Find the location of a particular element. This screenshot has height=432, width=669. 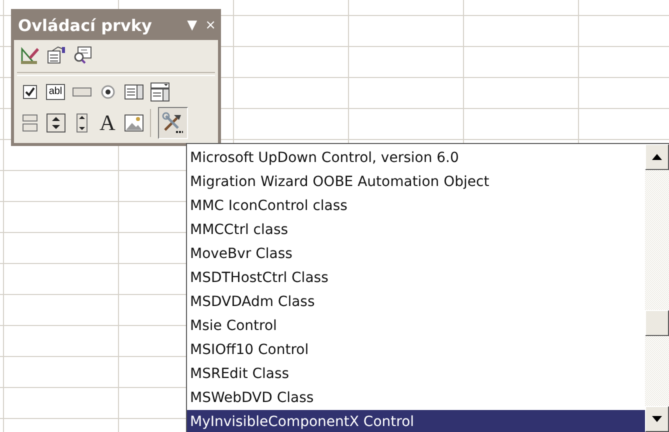

toggle-button-icon is located at coordinates (30, 123).